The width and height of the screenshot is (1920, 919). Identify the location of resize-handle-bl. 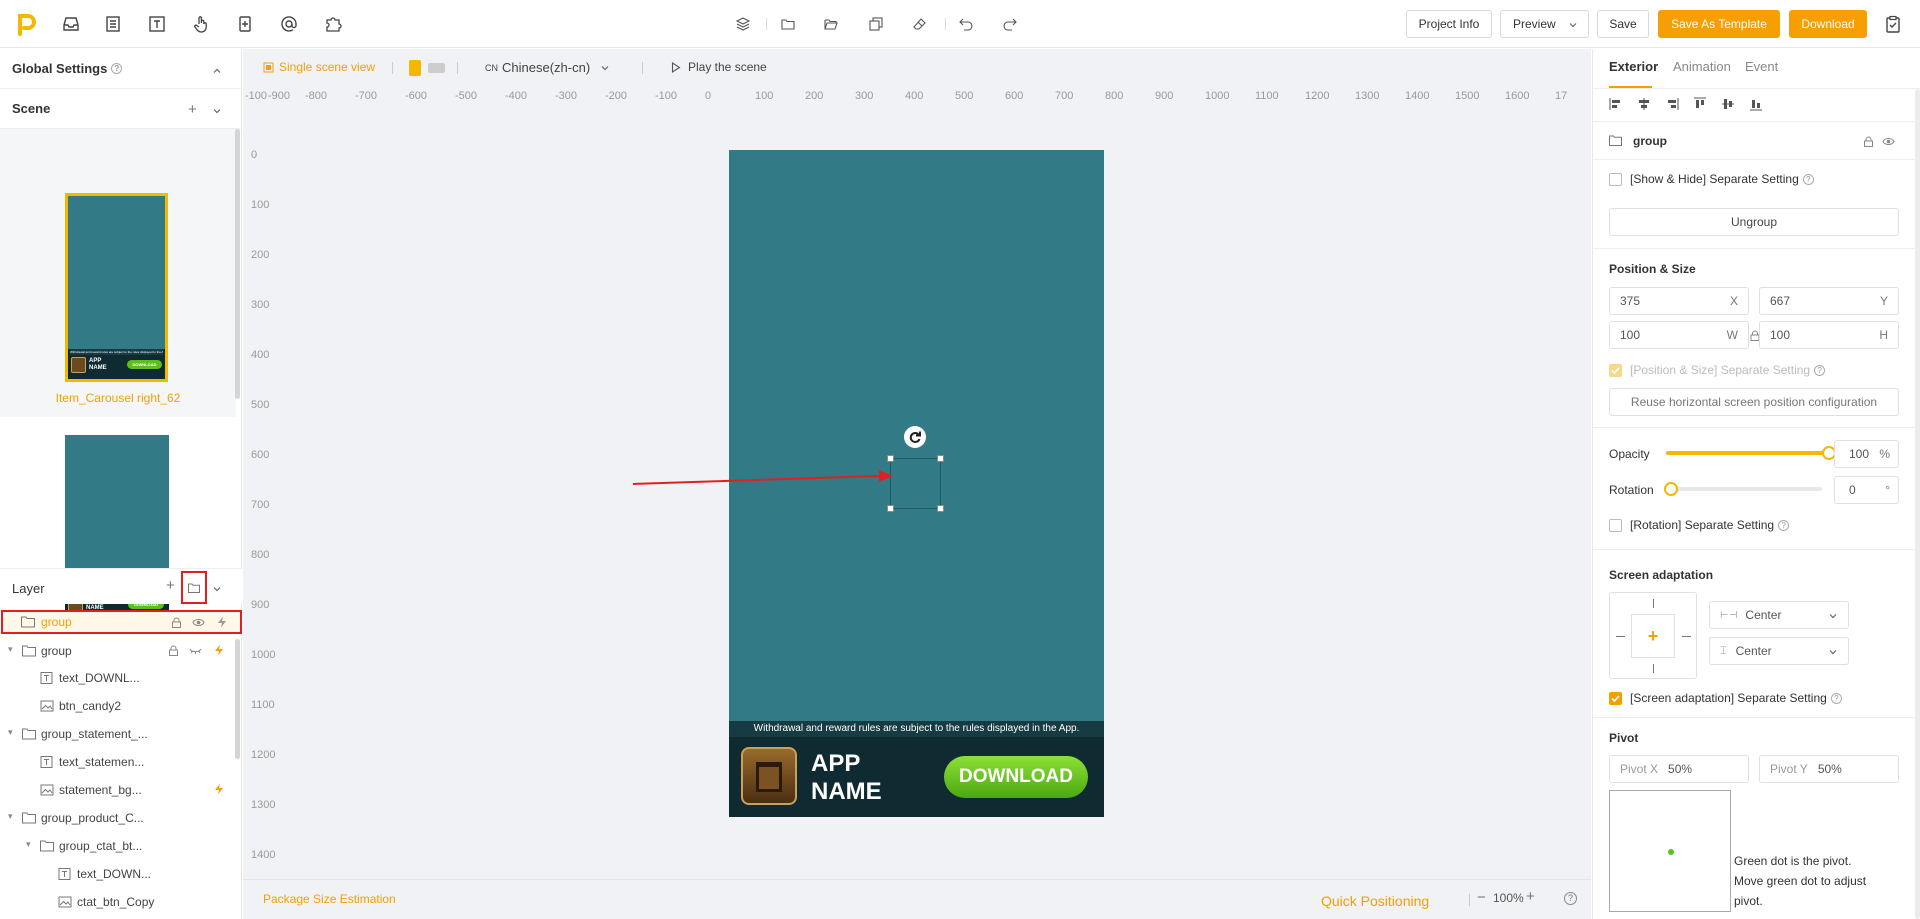
(890, 508).